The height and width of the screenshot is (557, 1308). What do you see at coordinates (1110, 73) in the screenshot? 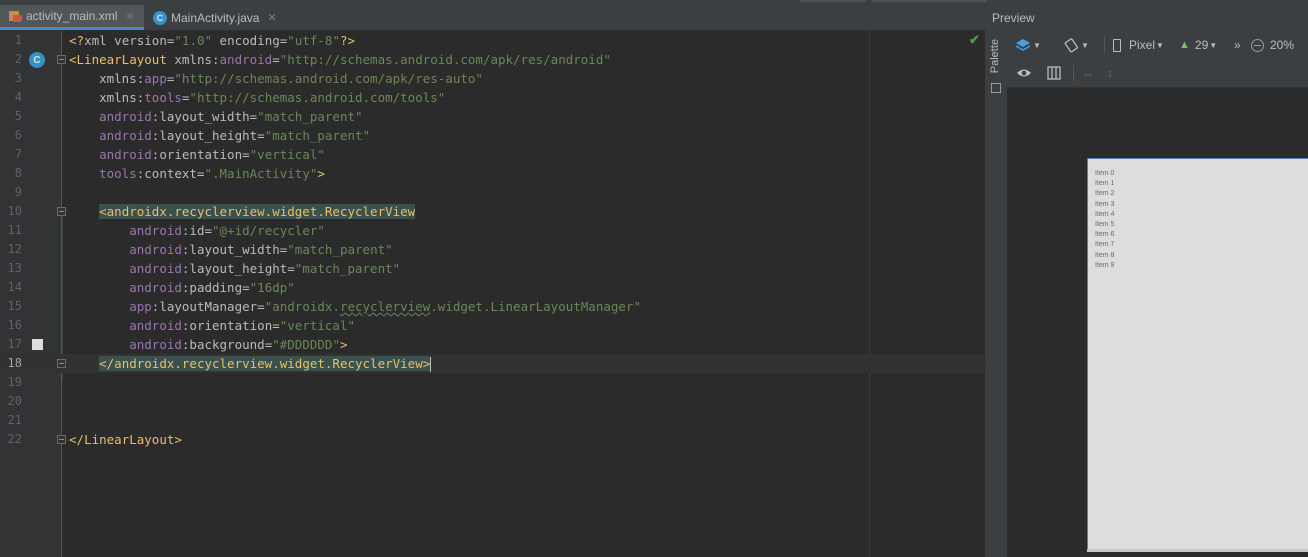
I see `vertical-resize-icon: ↕` at bounding box center [1110, 73].